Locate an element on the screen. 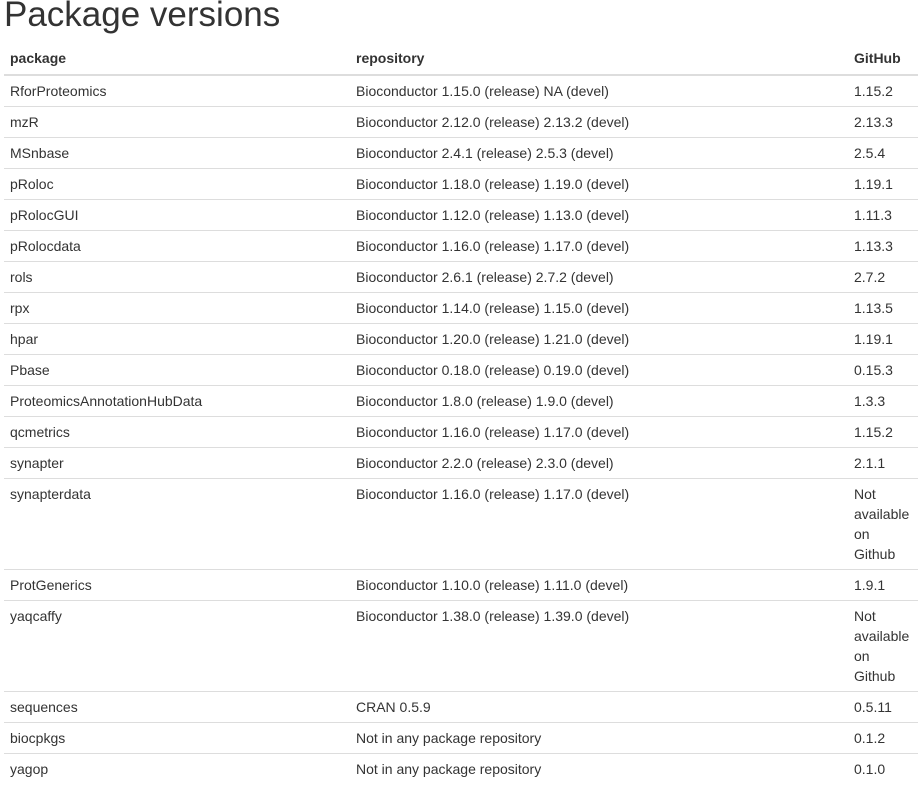 The image size is (924, 790). github-version-cell: 1.3.3 is located at coordinates (883, 401).